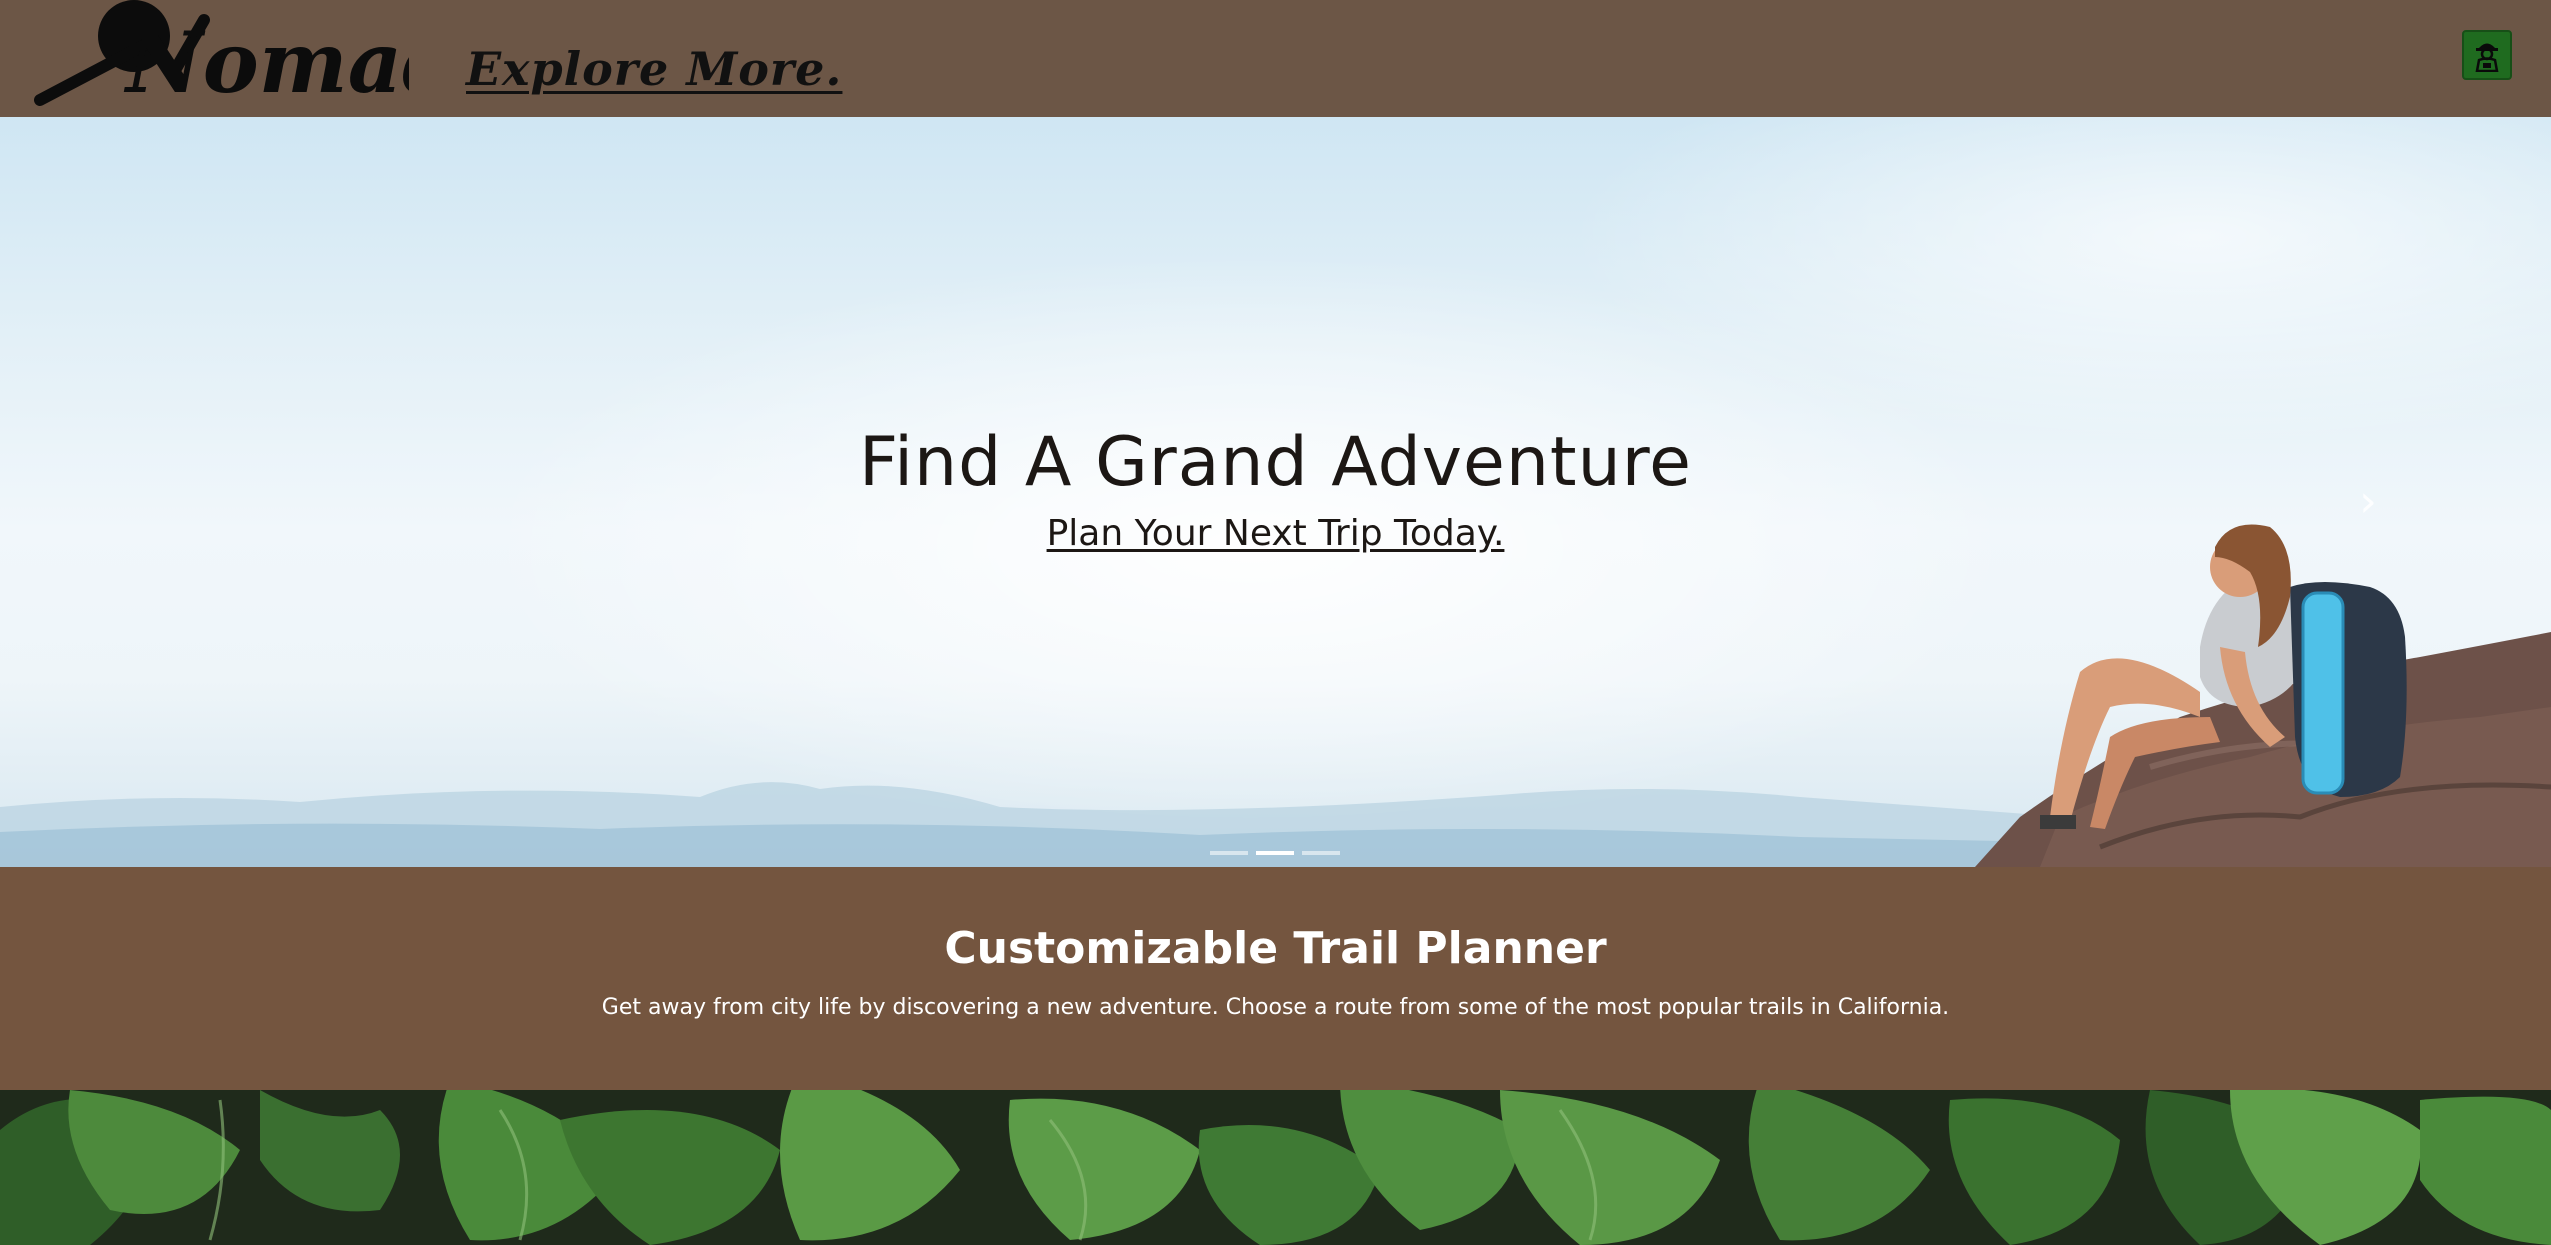  What do you see at coordinates (2487, 57) in the screenshot?
I see `hiker-icon` at bounding box center [2487, 57].